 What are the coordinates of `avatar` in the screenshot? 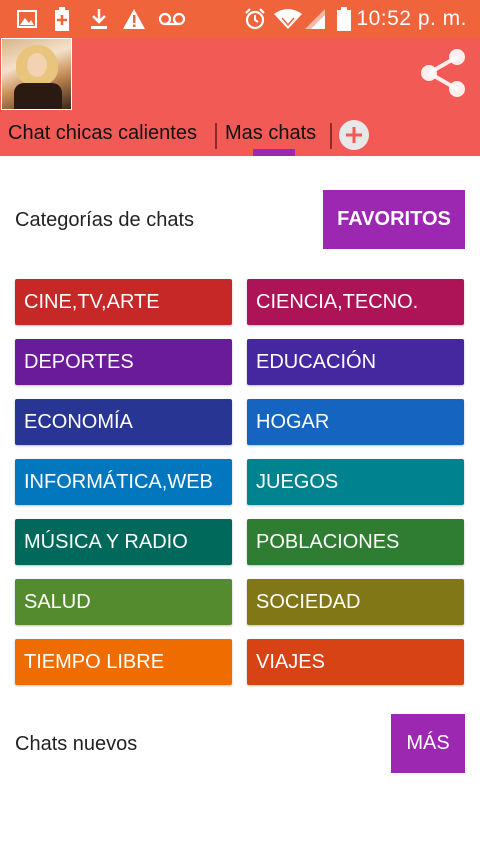 It's located at (36, 74).